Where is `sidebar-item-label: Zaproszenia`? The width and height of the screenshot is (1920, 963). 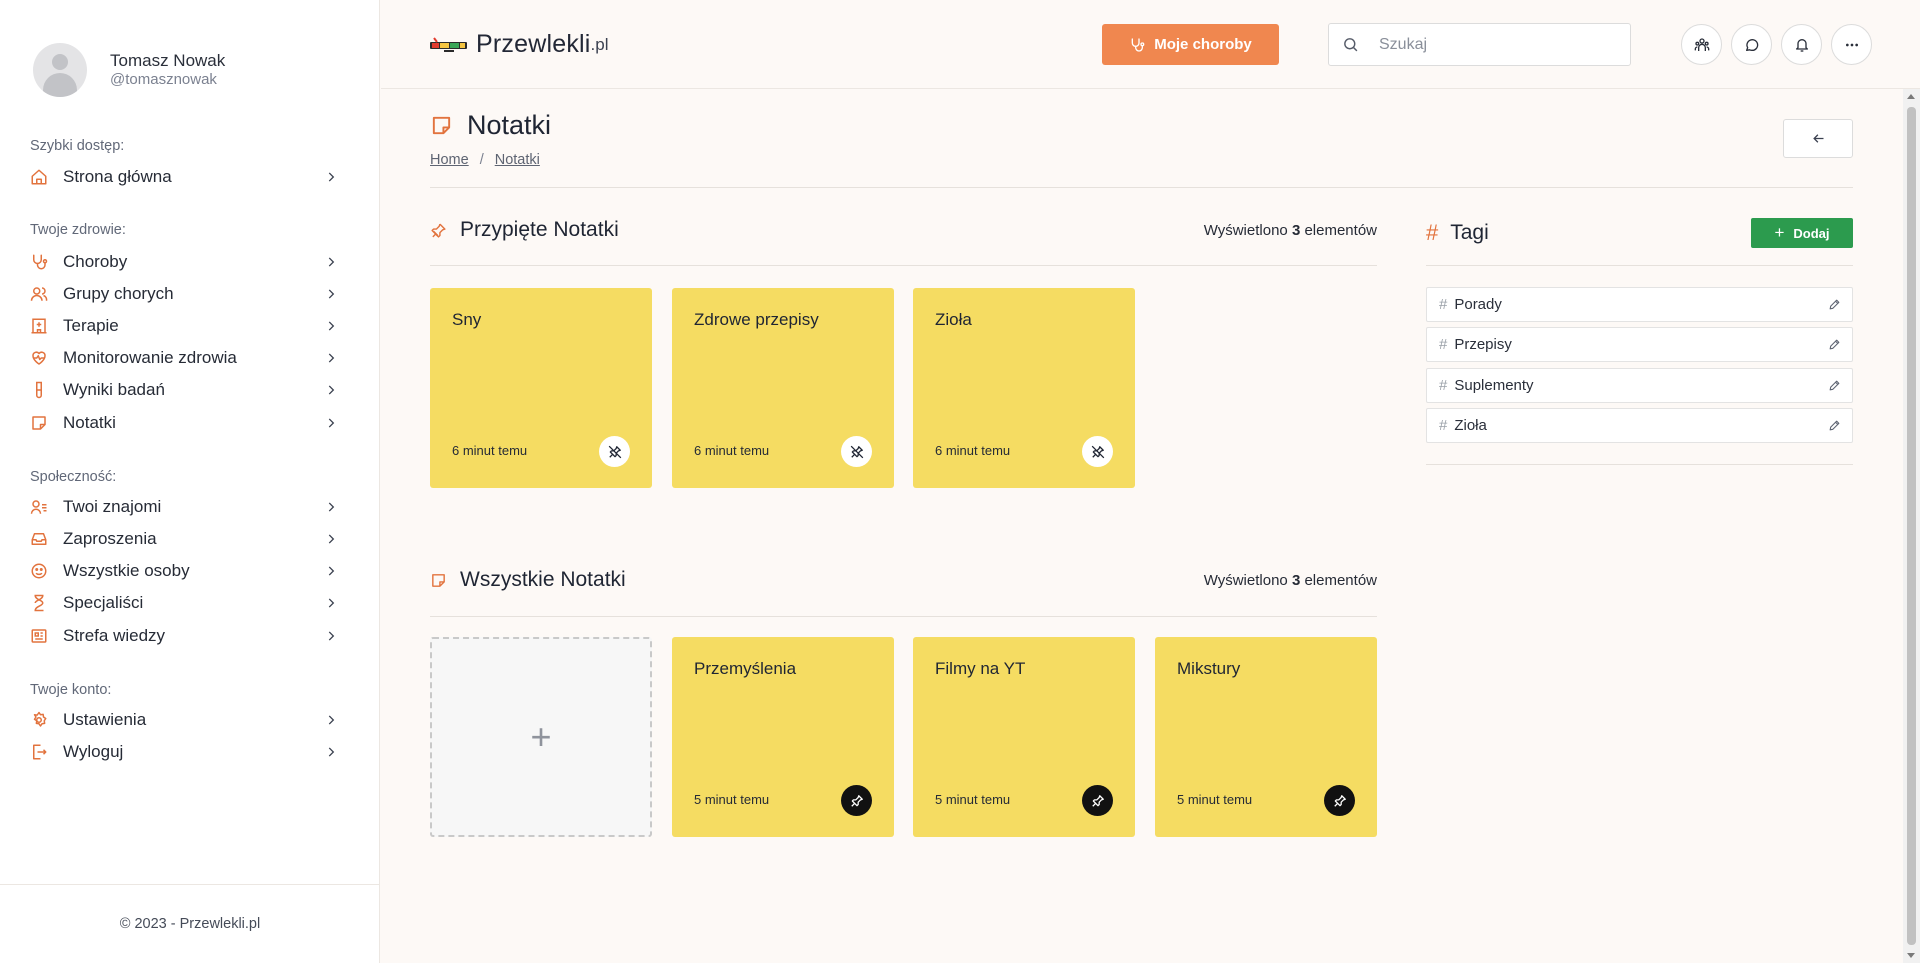 sidebar-item-label: Zaproszenia is located at coordinates (110, 538).